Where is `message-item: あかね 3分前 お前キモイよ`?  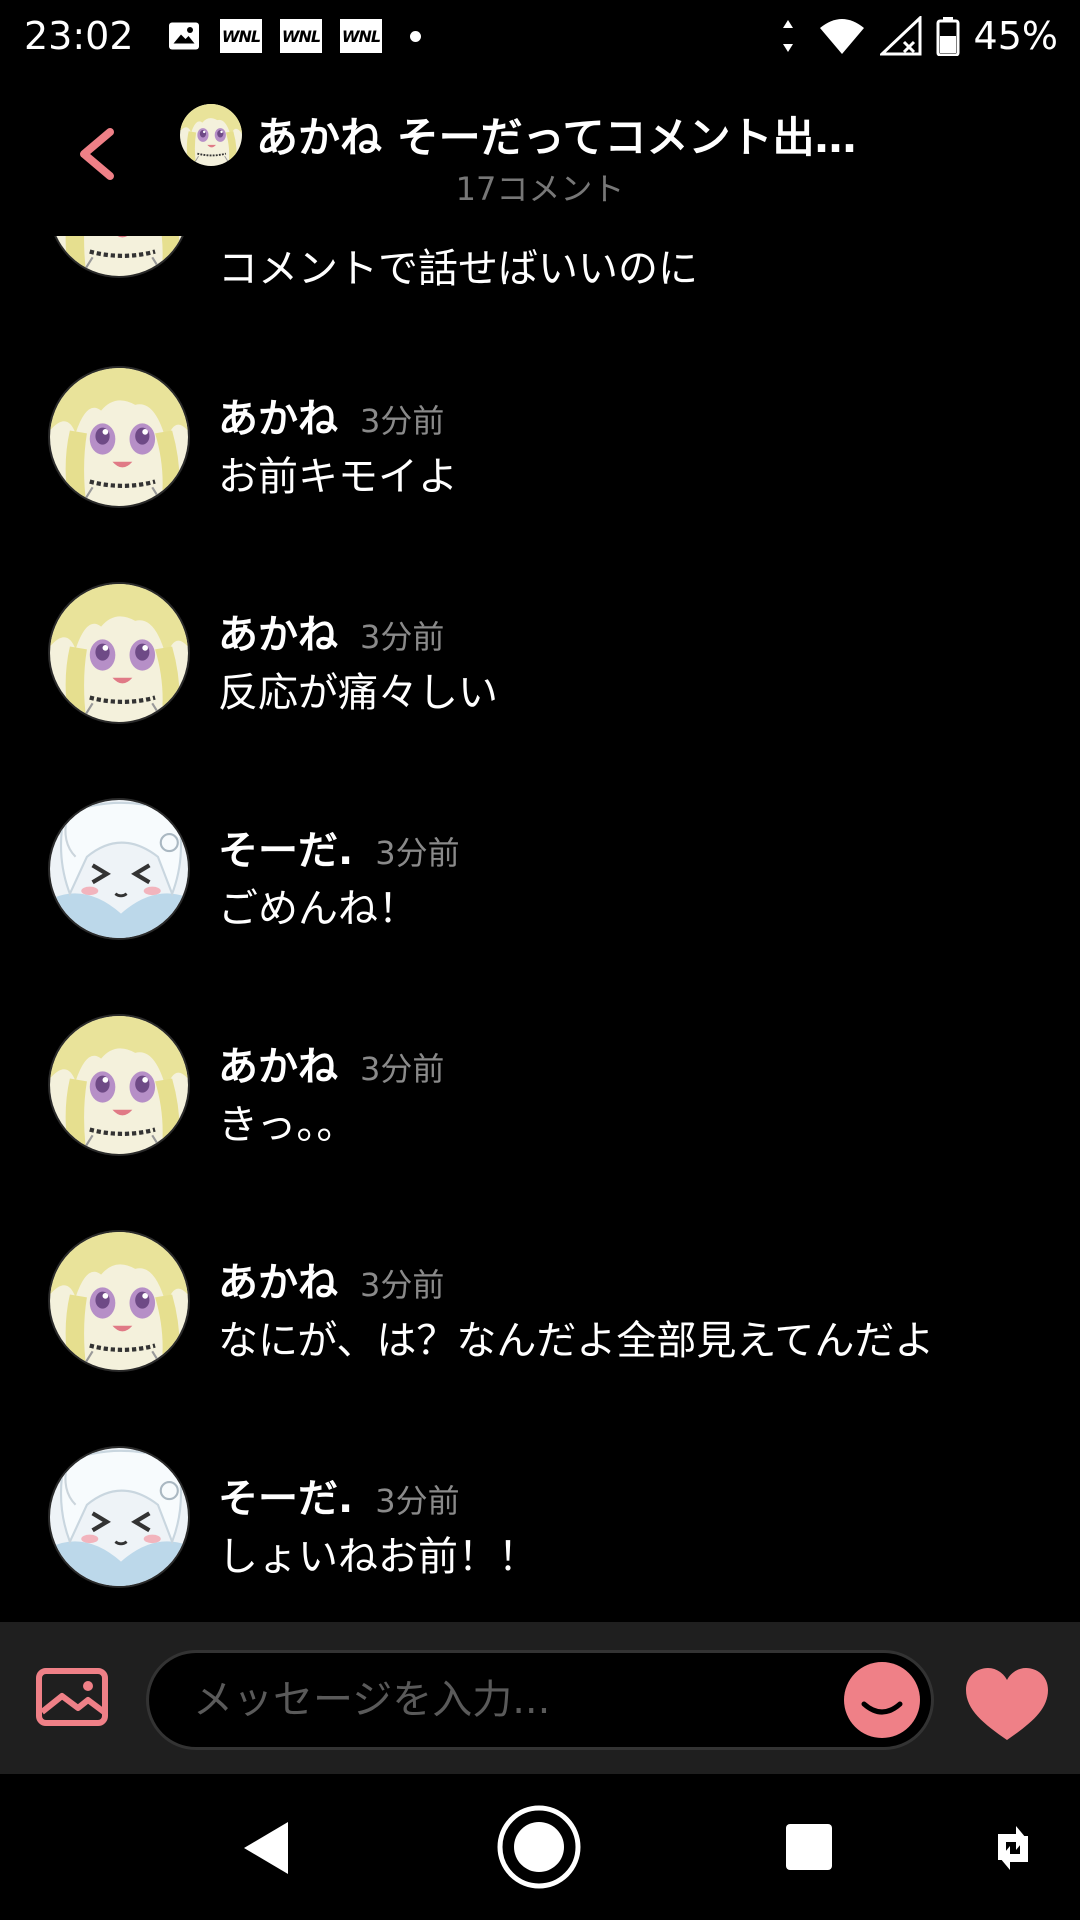
message-item: あかね 3分前 お前キモイよ is located at coordinates (540, 456).